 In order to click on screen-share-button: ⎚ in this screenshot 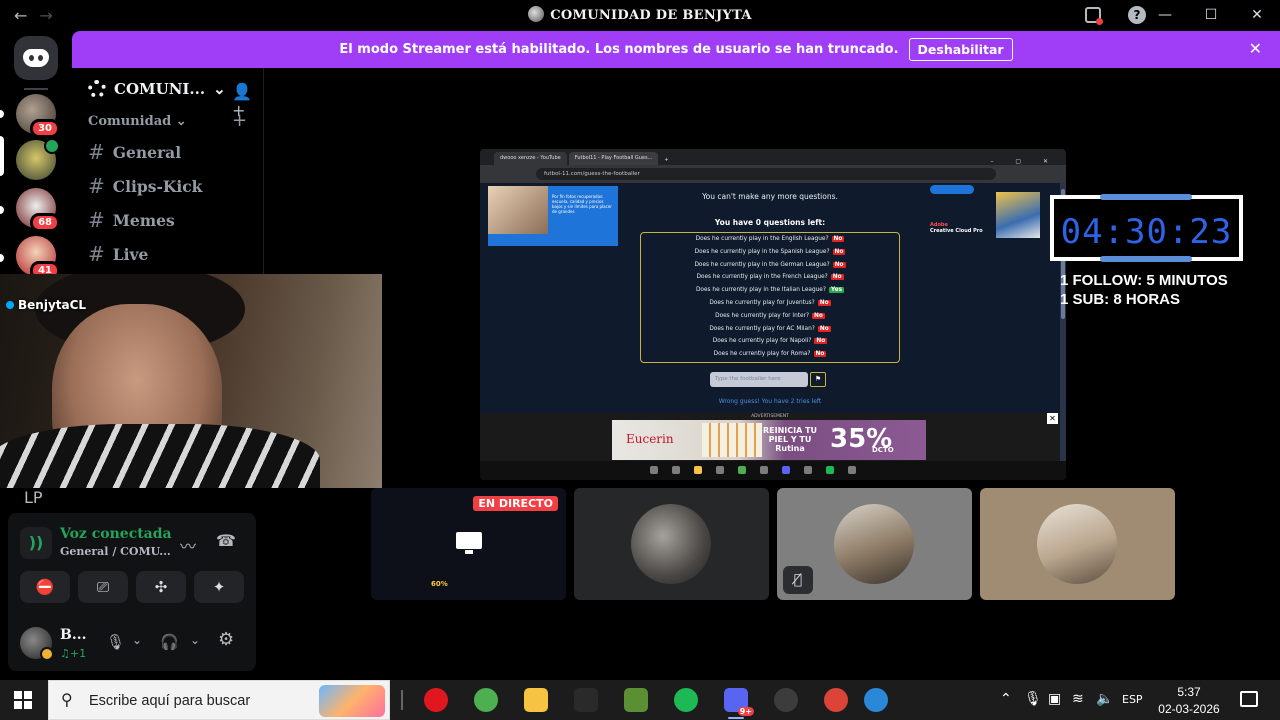, I will do `click(103, 587)`.